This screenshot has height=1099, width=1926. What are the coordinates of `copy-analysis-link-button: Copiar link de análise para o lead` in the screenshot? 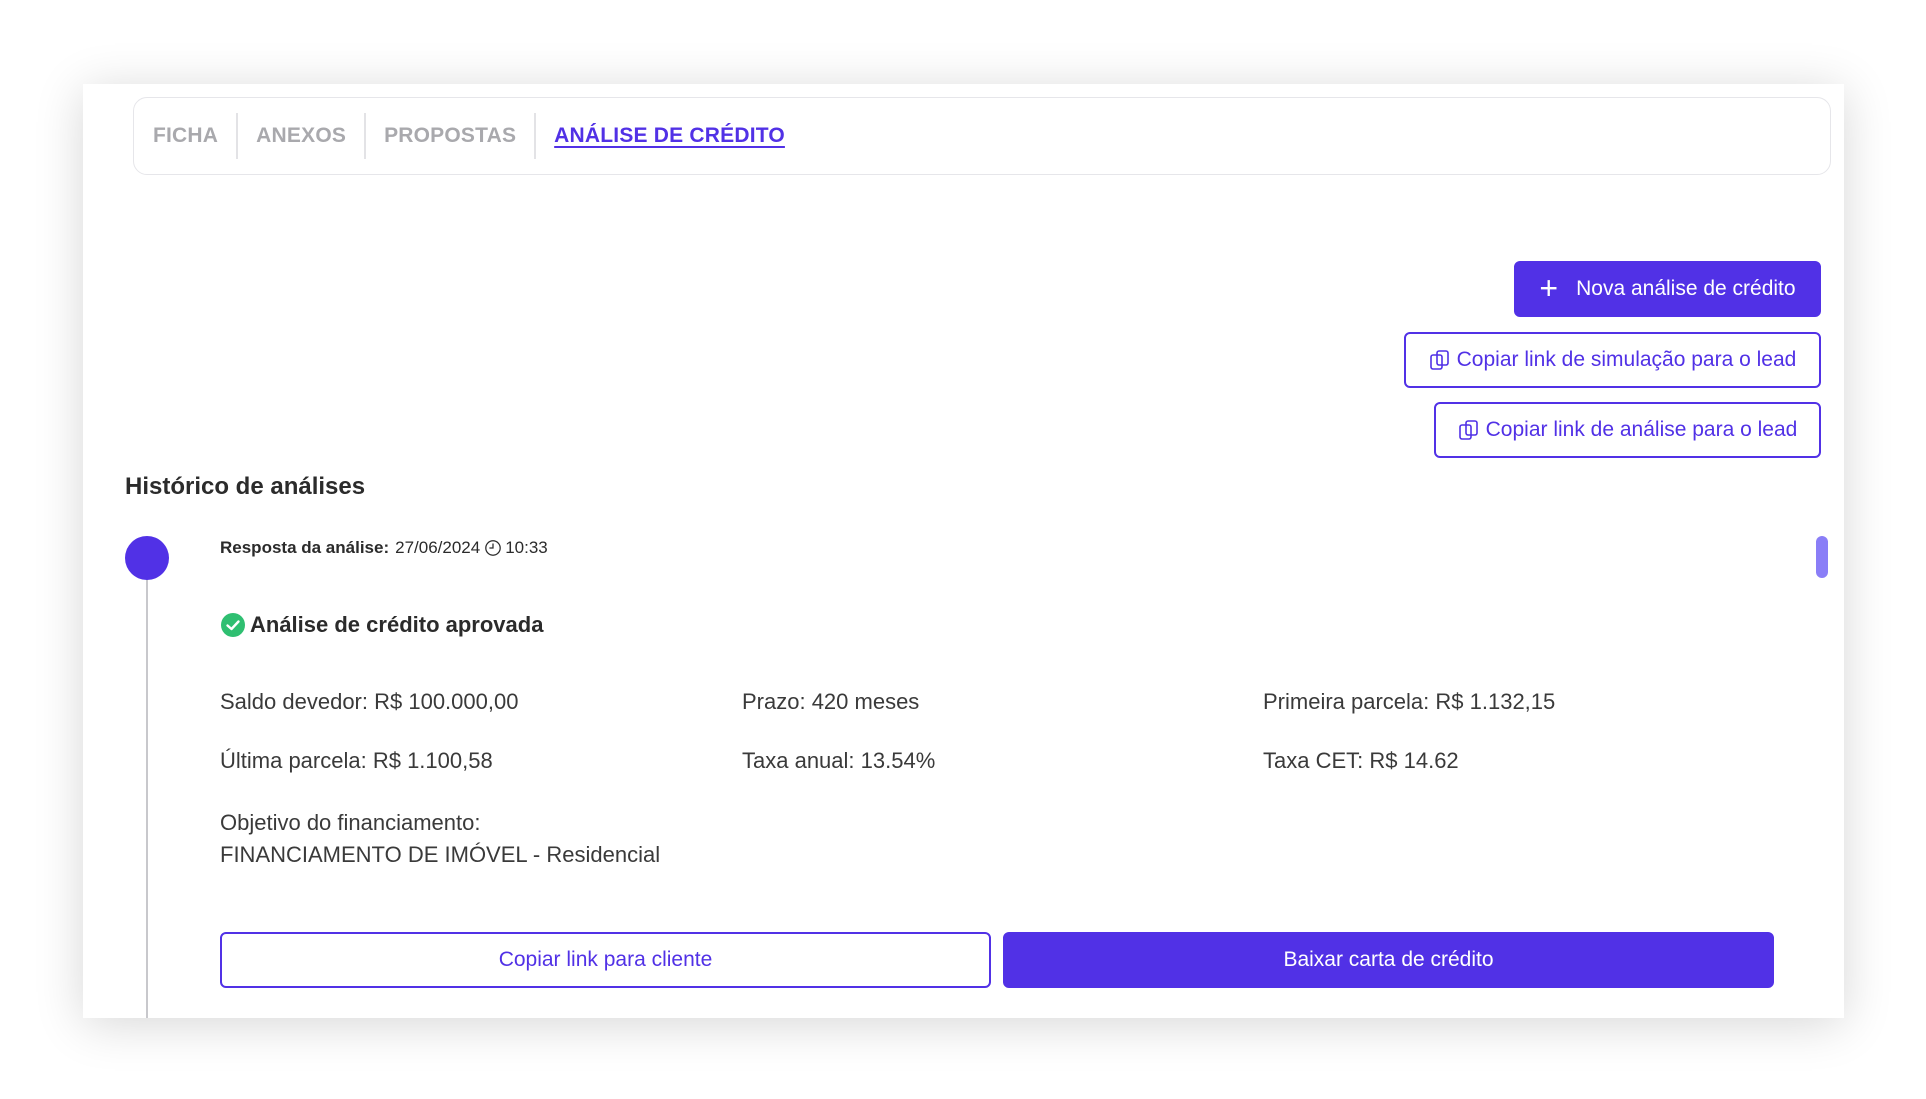 It's located at (1627, 430).